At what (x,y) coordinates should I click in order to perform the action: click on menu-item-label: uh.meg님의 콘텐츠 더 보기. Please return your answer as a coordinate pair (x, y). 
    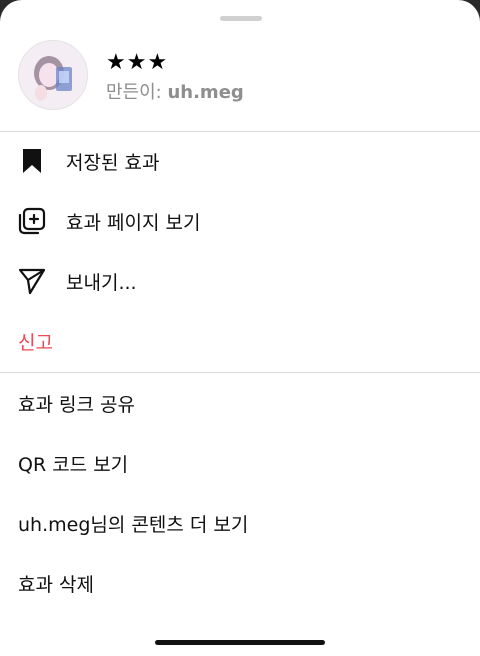
    Looking at the image, I should click on (133, 524).